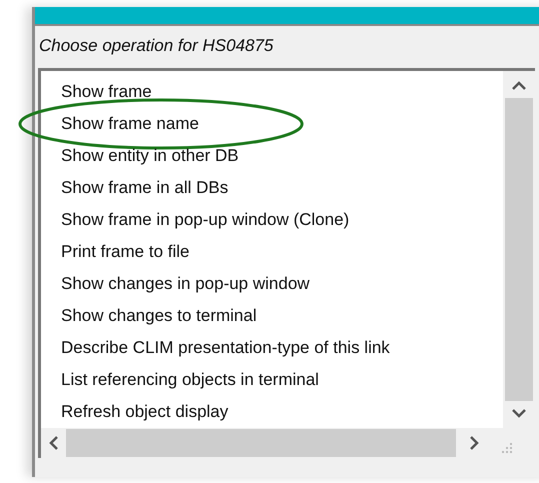 The width and height of the screenshot is (539, 483). Describe the element at coordinates (125, 252) in the screenshot. I see `operation-item: Print frame to file` at that location.